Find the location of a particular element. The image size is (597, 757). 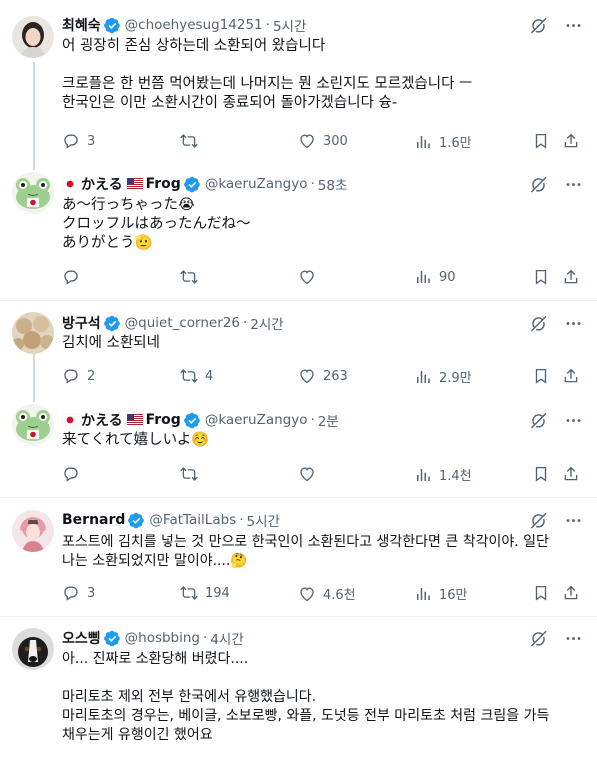

views-button: 1.6만 is located at coordinates (443, 141).